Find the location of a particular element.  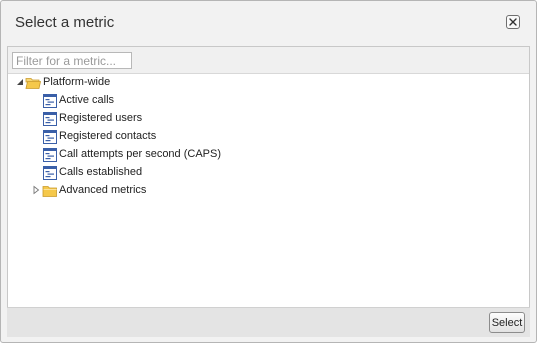

tree-node-label: Calls established is located at coordinates (101, 172).